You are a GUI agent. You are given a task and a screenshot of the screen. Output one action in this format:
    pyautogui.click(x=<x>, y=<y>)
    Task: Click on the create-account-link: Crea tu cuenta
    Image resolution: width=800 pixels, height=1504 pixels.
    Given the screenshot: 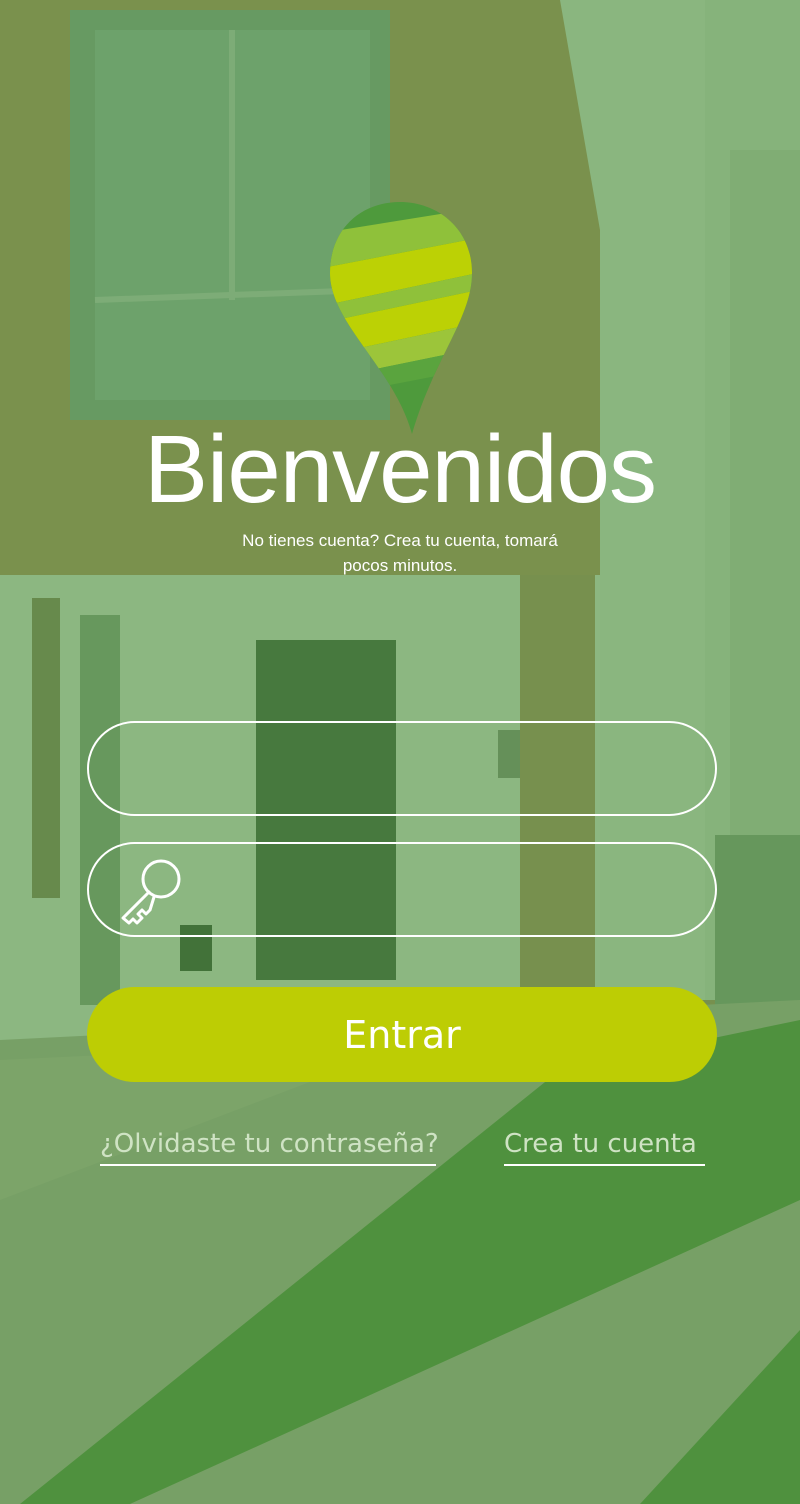 What is the action you would take?
    pyautogui.click(x=604, y=1146)
    